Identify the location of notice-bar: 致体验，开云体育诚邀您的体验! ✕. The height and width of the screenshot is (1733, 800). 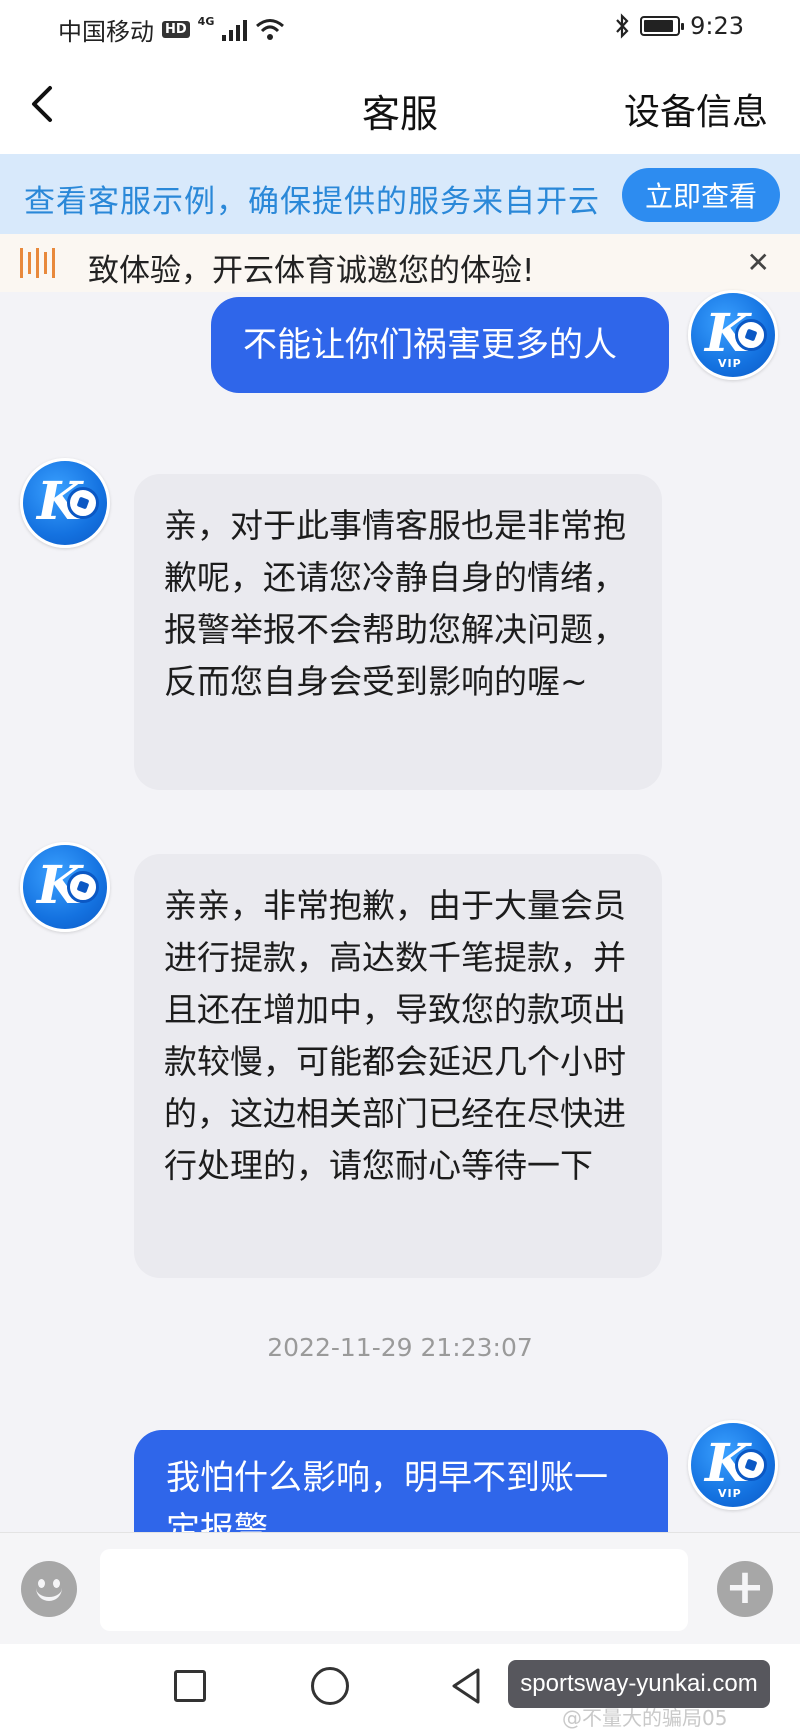
(400, 263).